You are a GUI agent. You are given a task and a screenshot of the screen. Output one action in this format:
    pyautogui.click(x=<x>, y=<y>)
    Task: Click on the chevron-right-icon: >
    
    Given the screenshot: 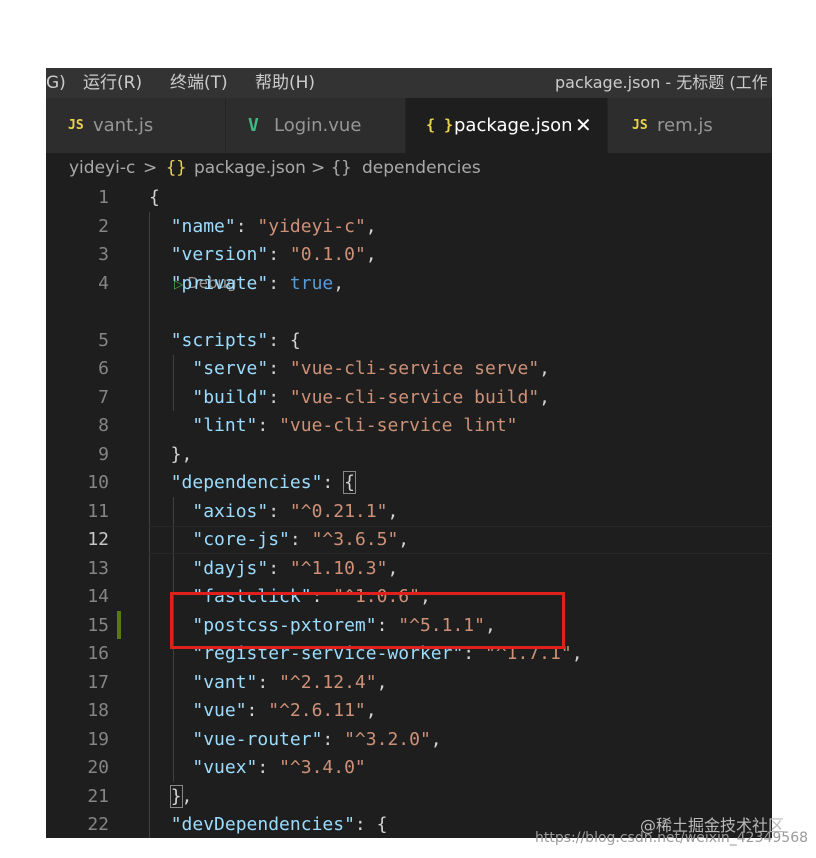 What is the action you would take?
    pyautogui.click(x=150, y=168)
    